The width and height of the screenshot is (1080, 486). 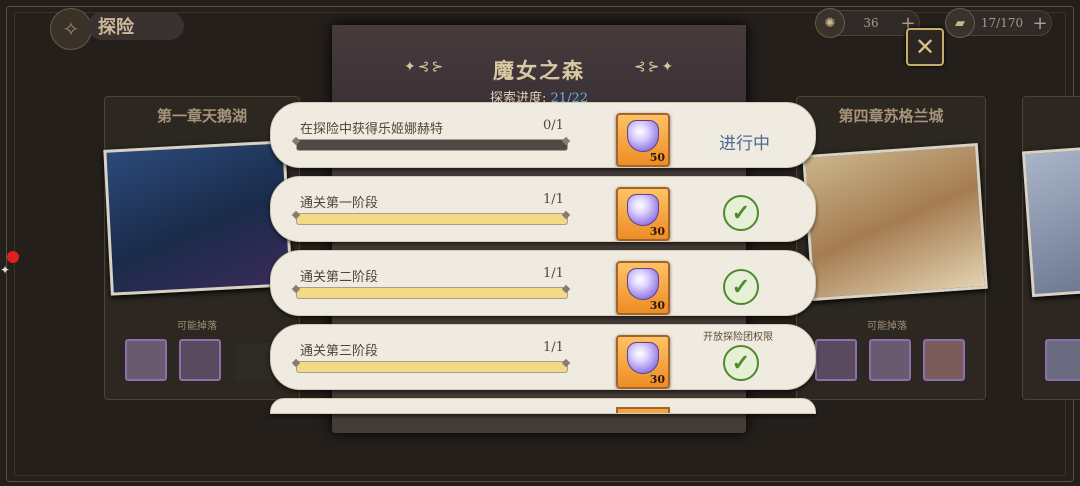 What do you see at coordinates (643, 410) in the screenshot?
I see `reward-item` at bounding box center [643, 410].